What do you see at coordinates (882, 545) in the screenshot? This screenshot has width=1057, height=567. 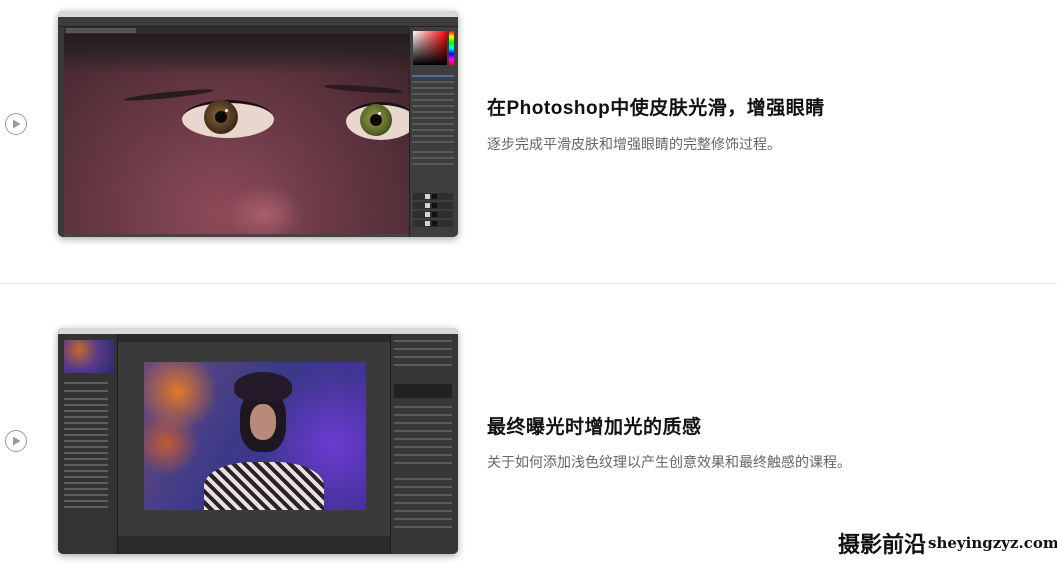 I see `watermark-cn: 摄影前沿` at bounding box center [882, 545].